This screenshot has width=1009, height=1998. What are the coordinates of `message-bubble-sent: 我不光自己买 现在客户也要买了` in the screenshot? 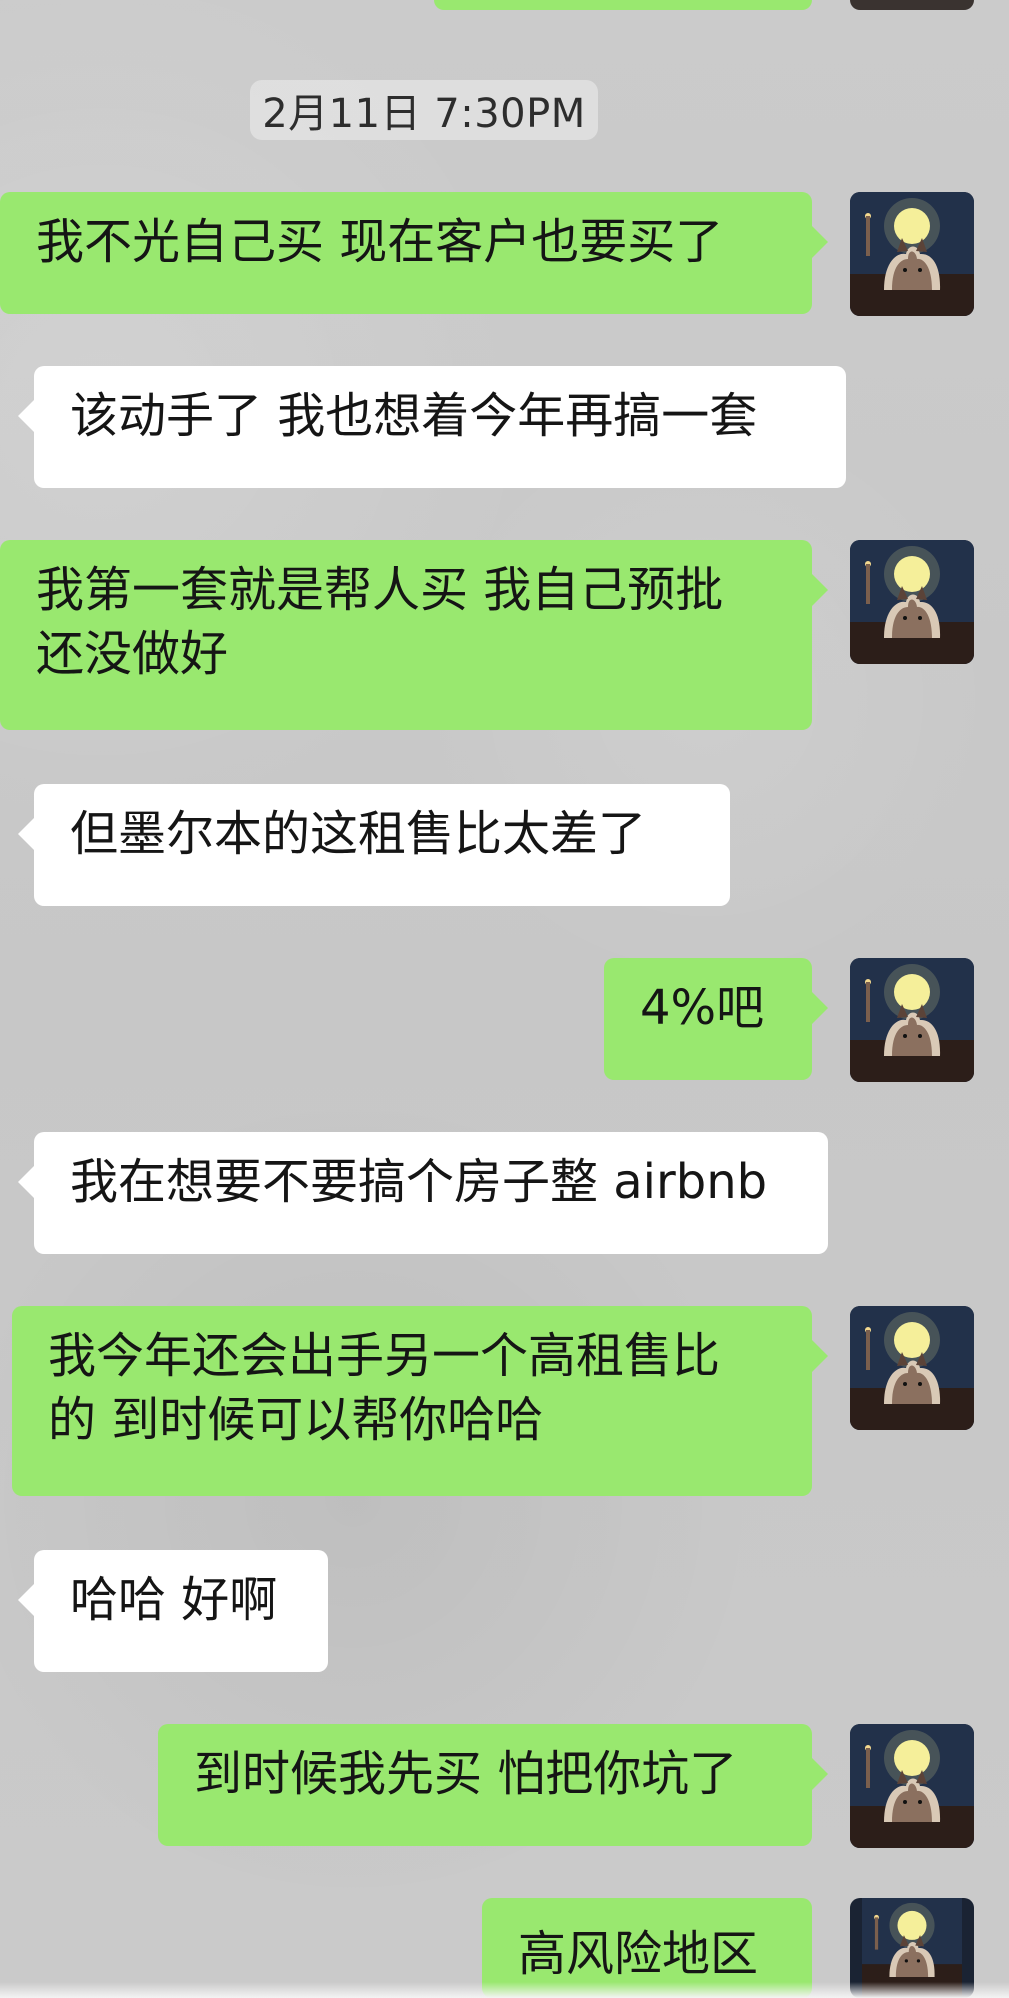 It's located at (414, 253).